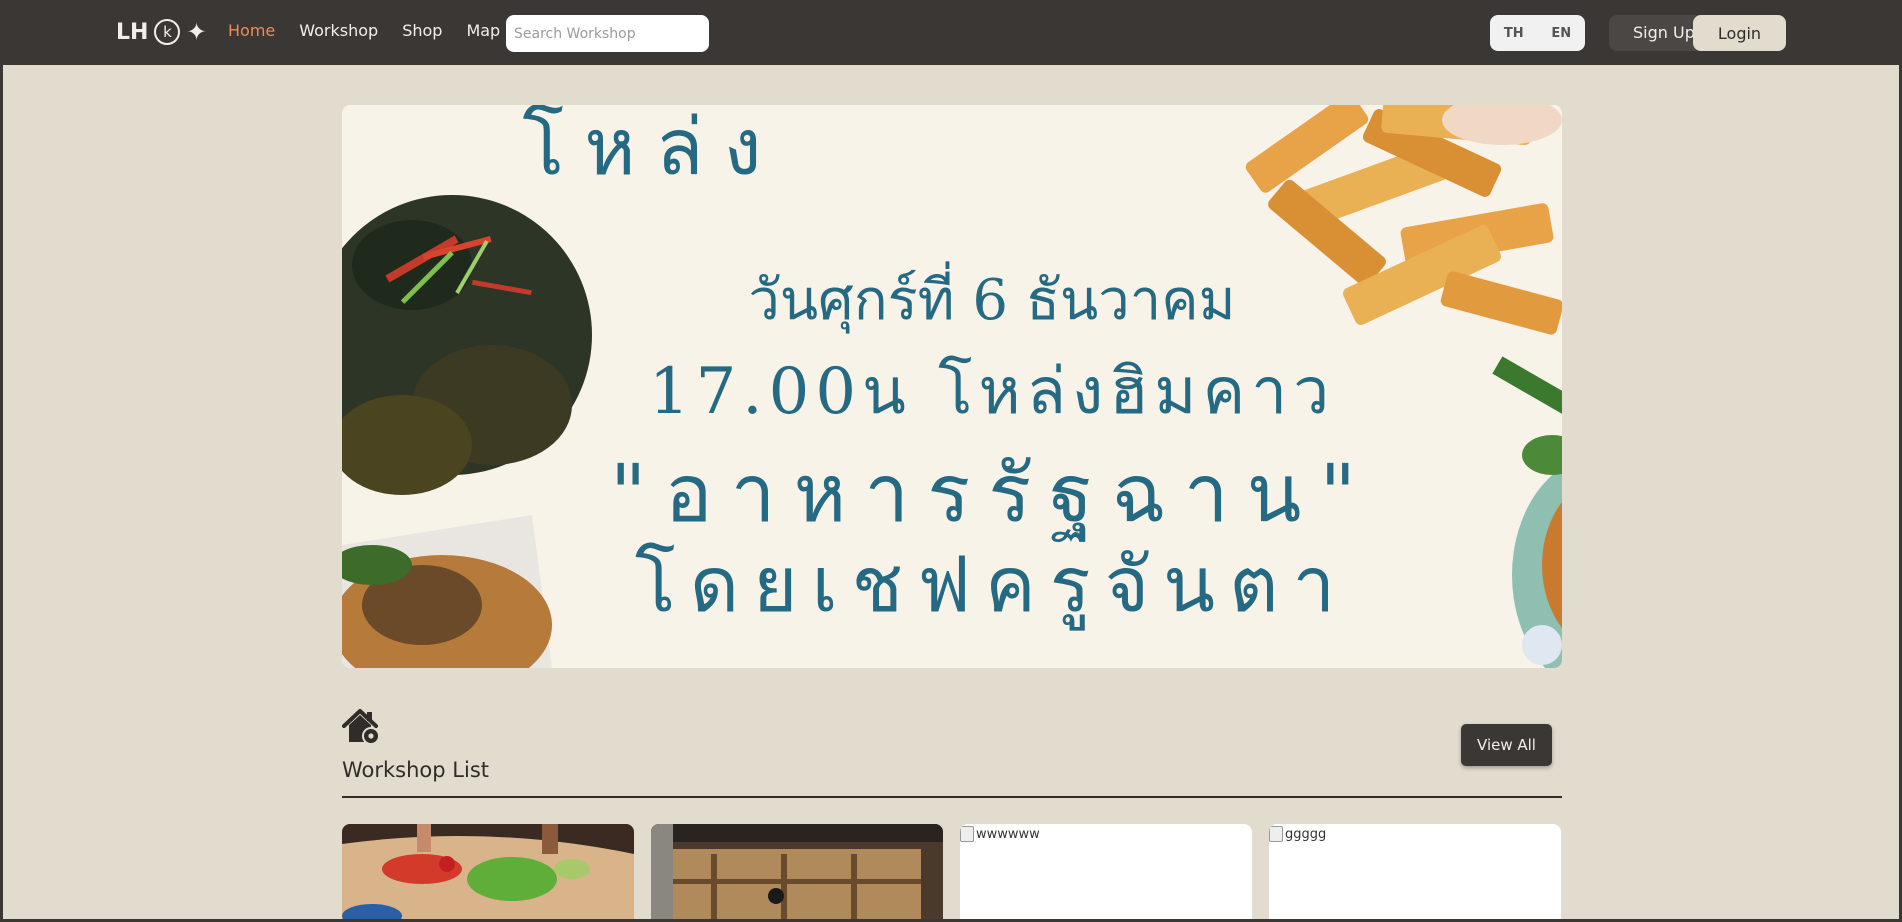 This screenshot has width=1902, height=922. I want to click on view-all-button: View All, so click(1506, 745).